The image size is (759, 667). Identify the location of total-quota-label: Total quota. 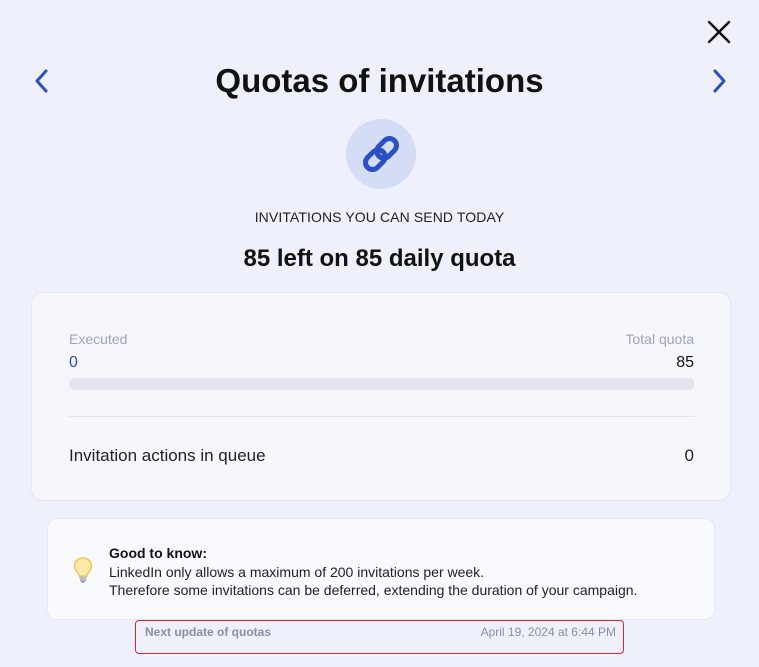
(660, 339).